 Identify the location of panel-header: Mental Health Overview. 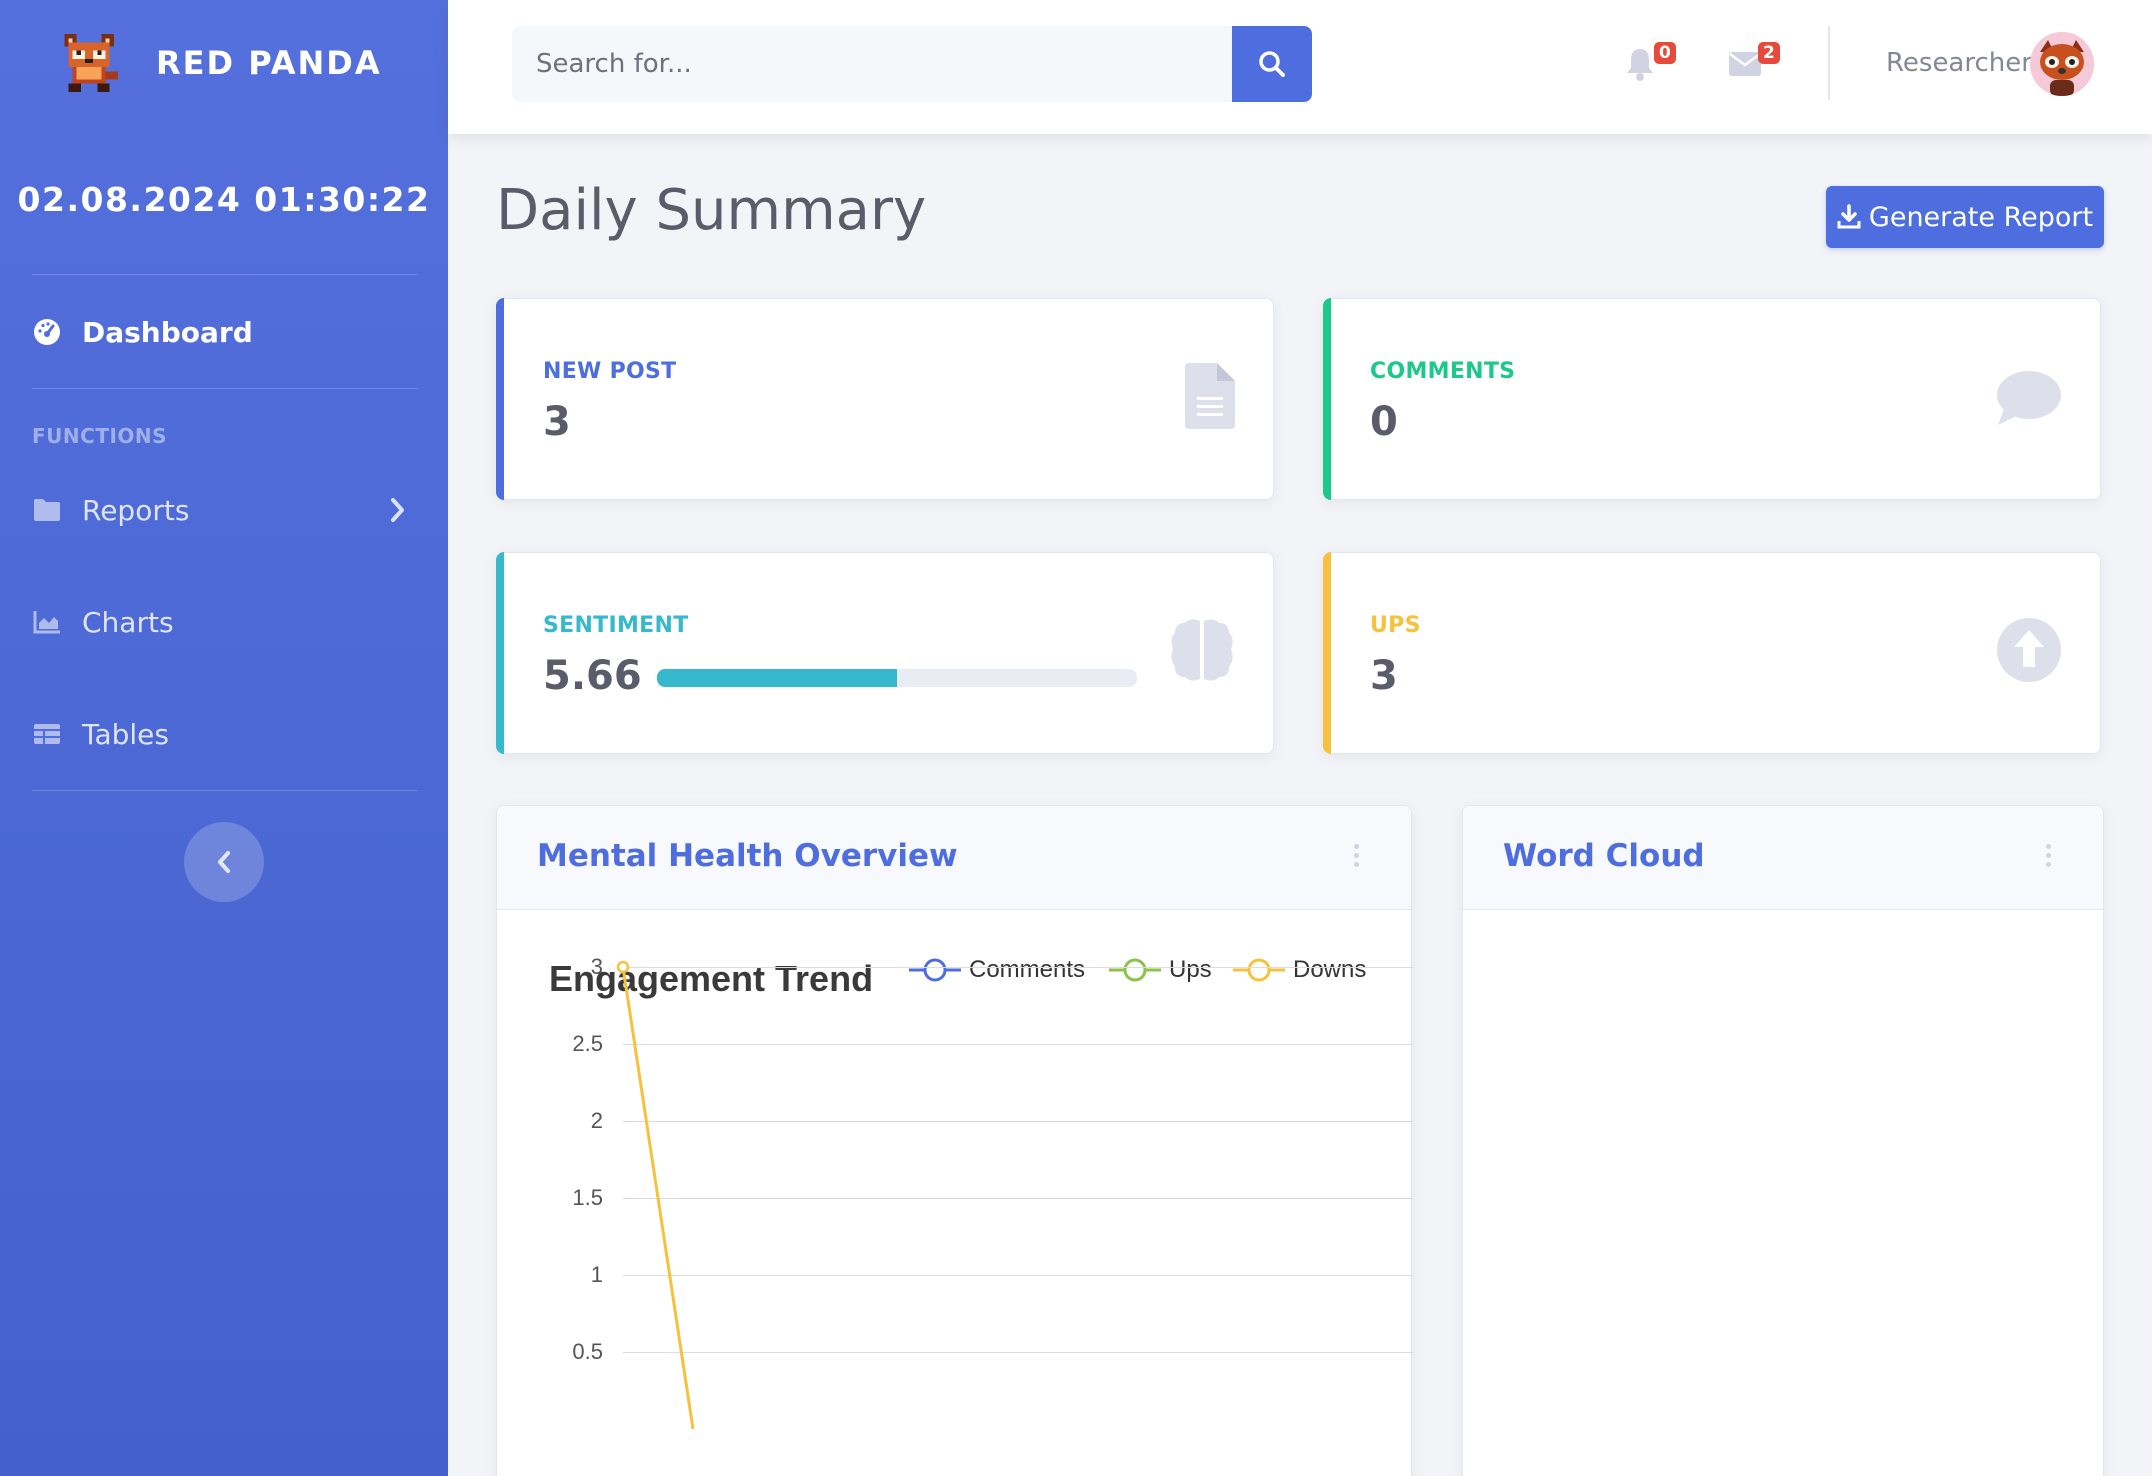
(954, 858).